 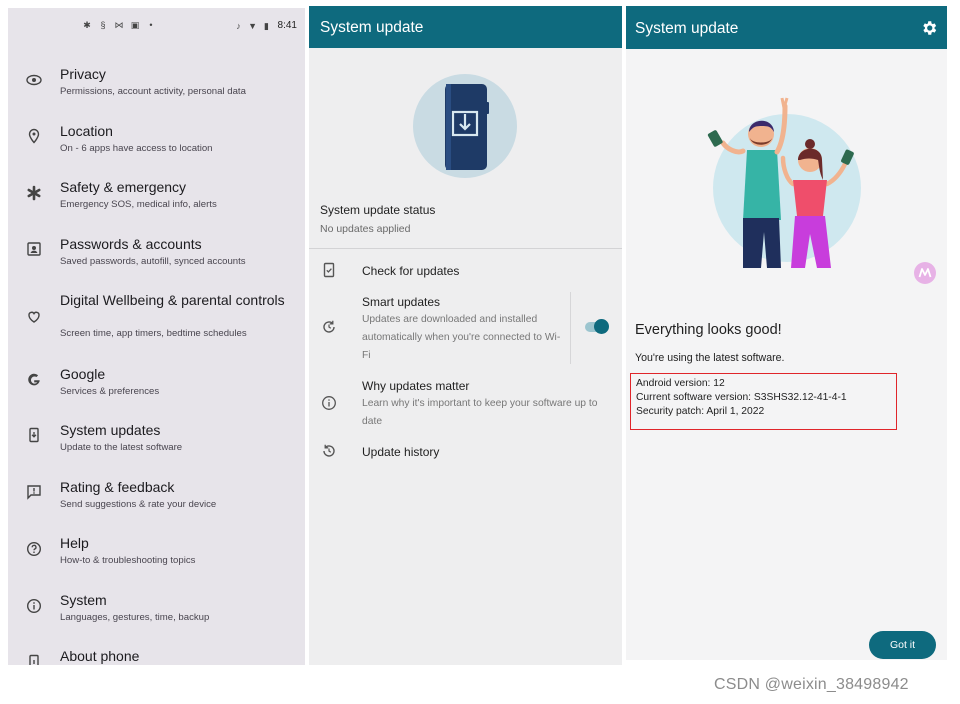 What do you see at coordinates (87, 25) in the screenshot?
I see `gear-icon: ✱` at bounding box center [87, 25].